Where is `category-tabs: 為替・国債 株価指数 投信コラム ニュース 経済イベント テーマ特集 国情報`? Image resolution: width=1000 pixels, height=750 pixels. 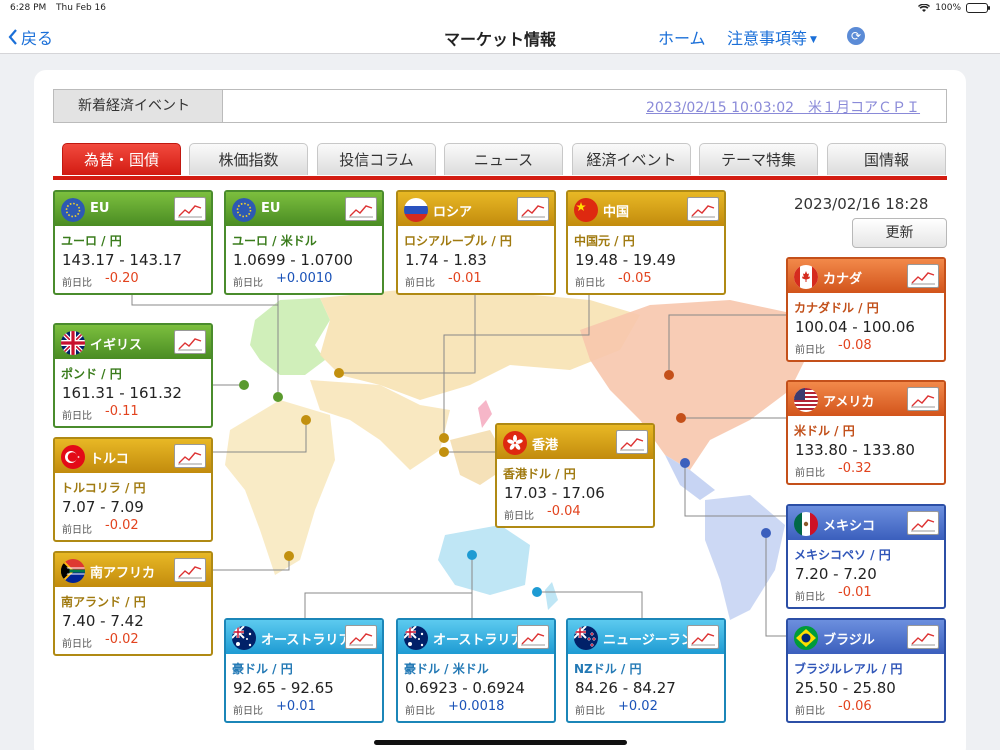 category-tabs: 為替・国債 株価指数 投信コラム ニュース 経済イベント テーマ特集 国情報 is located at coordinates (505, 160).